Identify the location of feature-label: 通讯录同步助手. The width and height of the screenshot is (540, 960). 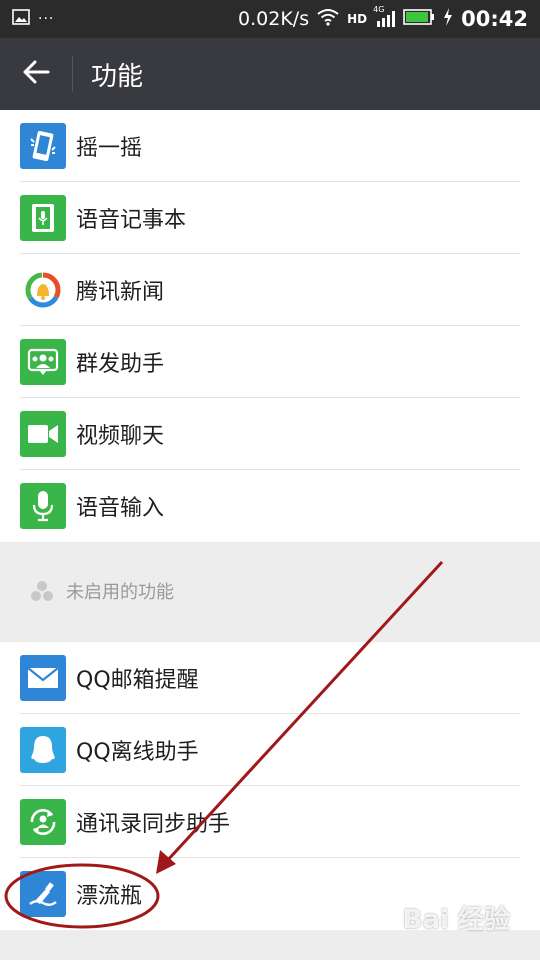
(153, 824).